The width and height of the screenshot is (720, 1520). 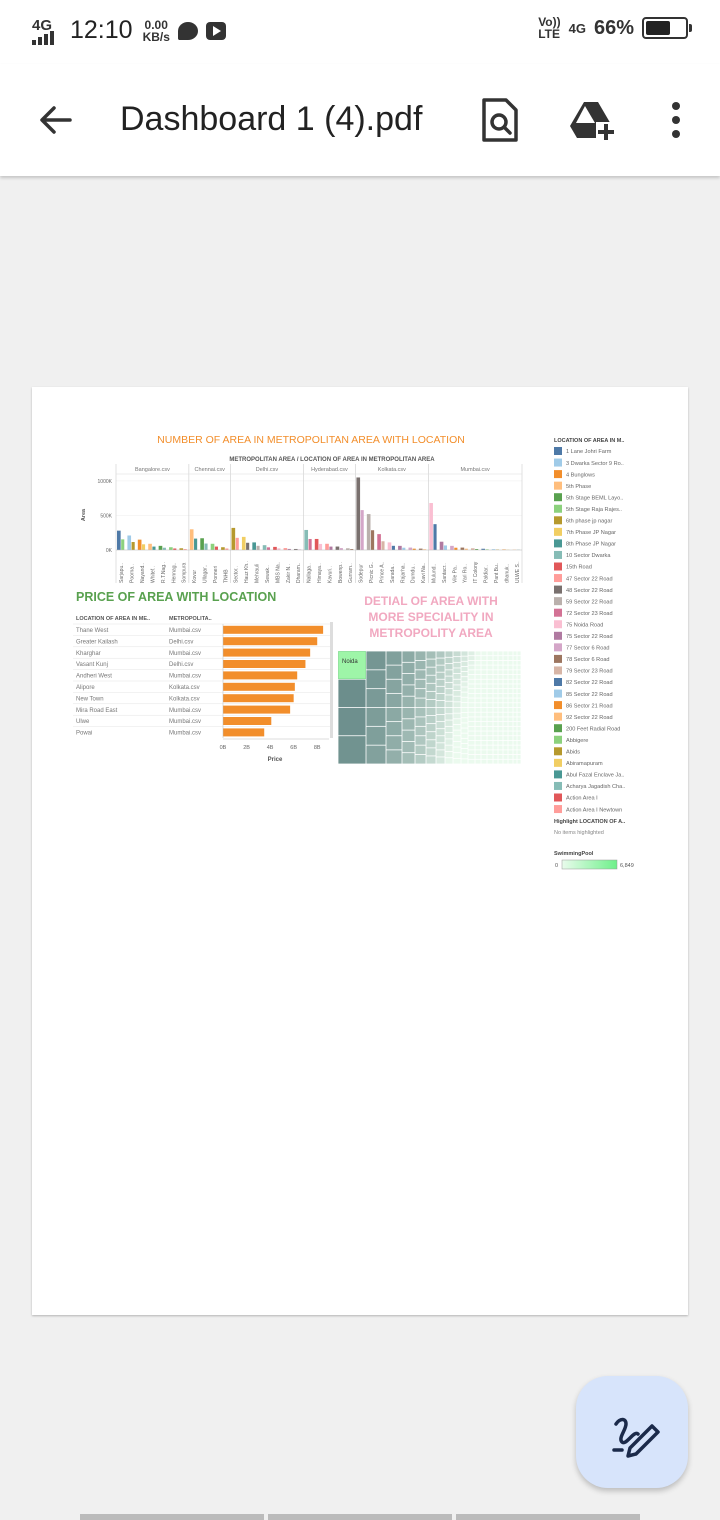 What do you see at coordinates (589, 637) in the screenshot?
I see `legend-label: 75 Sector 22 Road` at bounding box center [589, 637].